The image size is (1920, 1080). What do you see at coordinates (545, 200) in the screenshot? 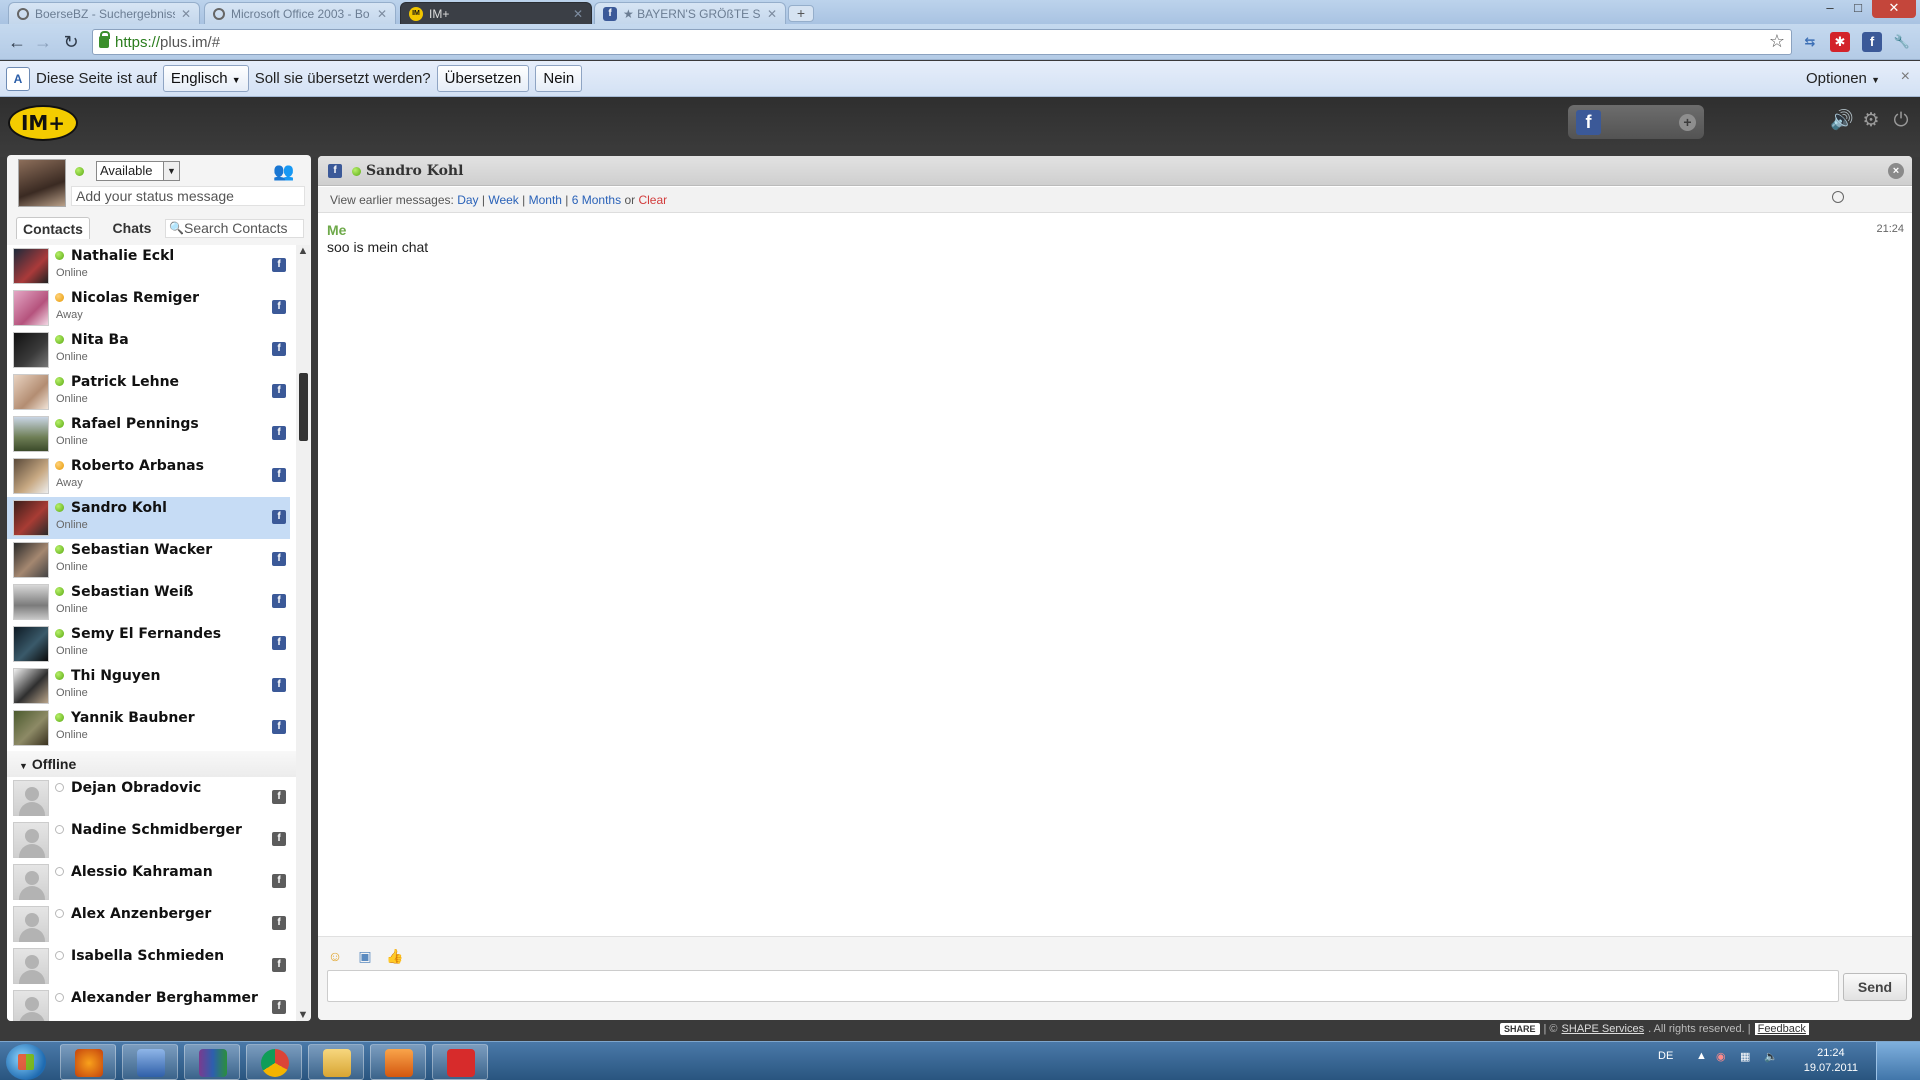
I see `history-month-link: Month` at bounding box center [545, 200].